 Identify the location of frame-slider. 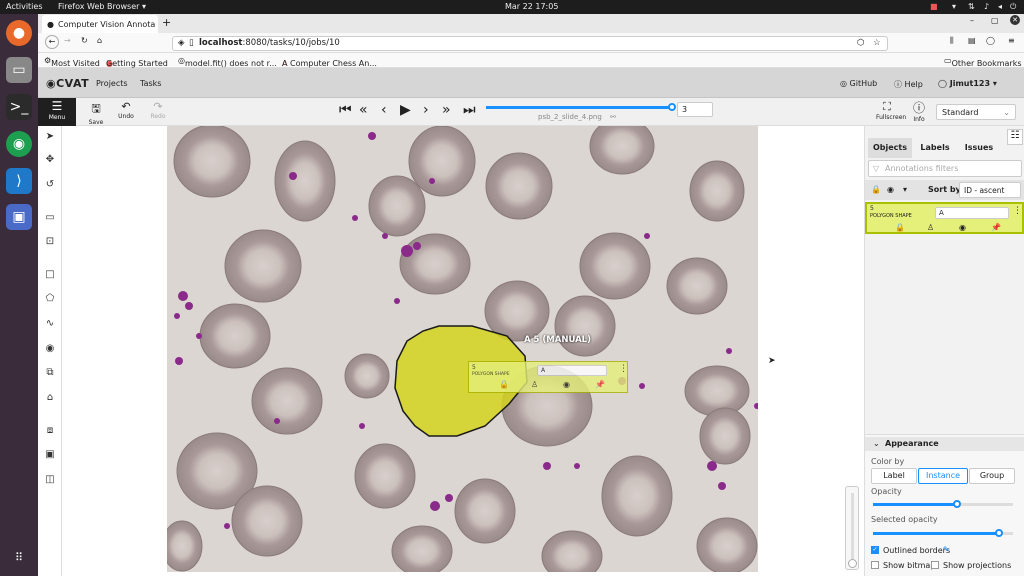
(581, 107).